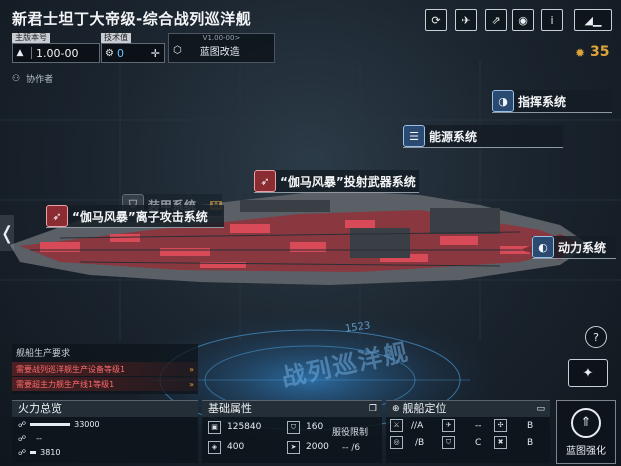  I want to click on view-icon: ◉, so click(523, 20).